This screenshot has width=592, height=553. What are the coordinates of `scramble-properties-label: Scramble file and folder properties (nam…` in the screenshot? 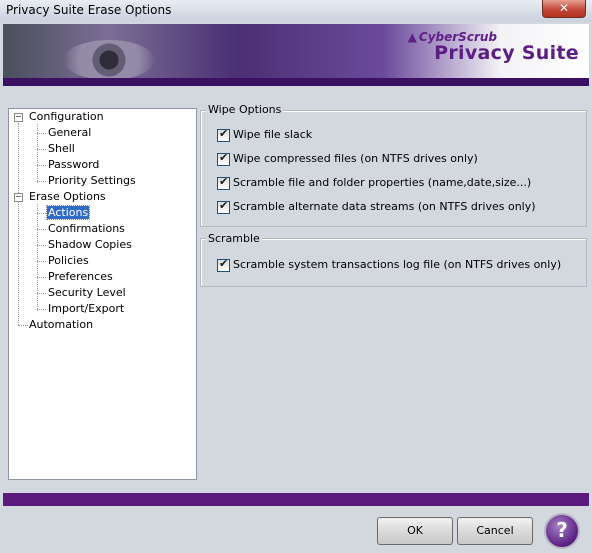 It's located at (382, 182).